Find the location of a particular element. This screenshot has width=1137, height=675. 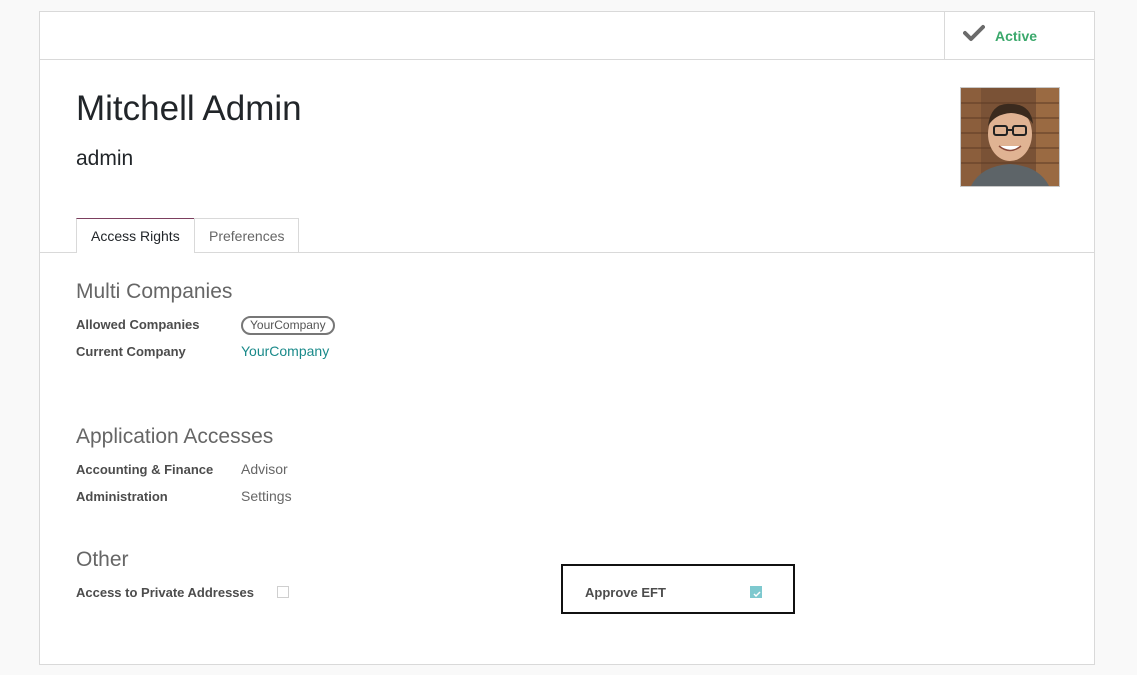

approve-eft-label: Approve EFT is located at coordinates (625, 592).